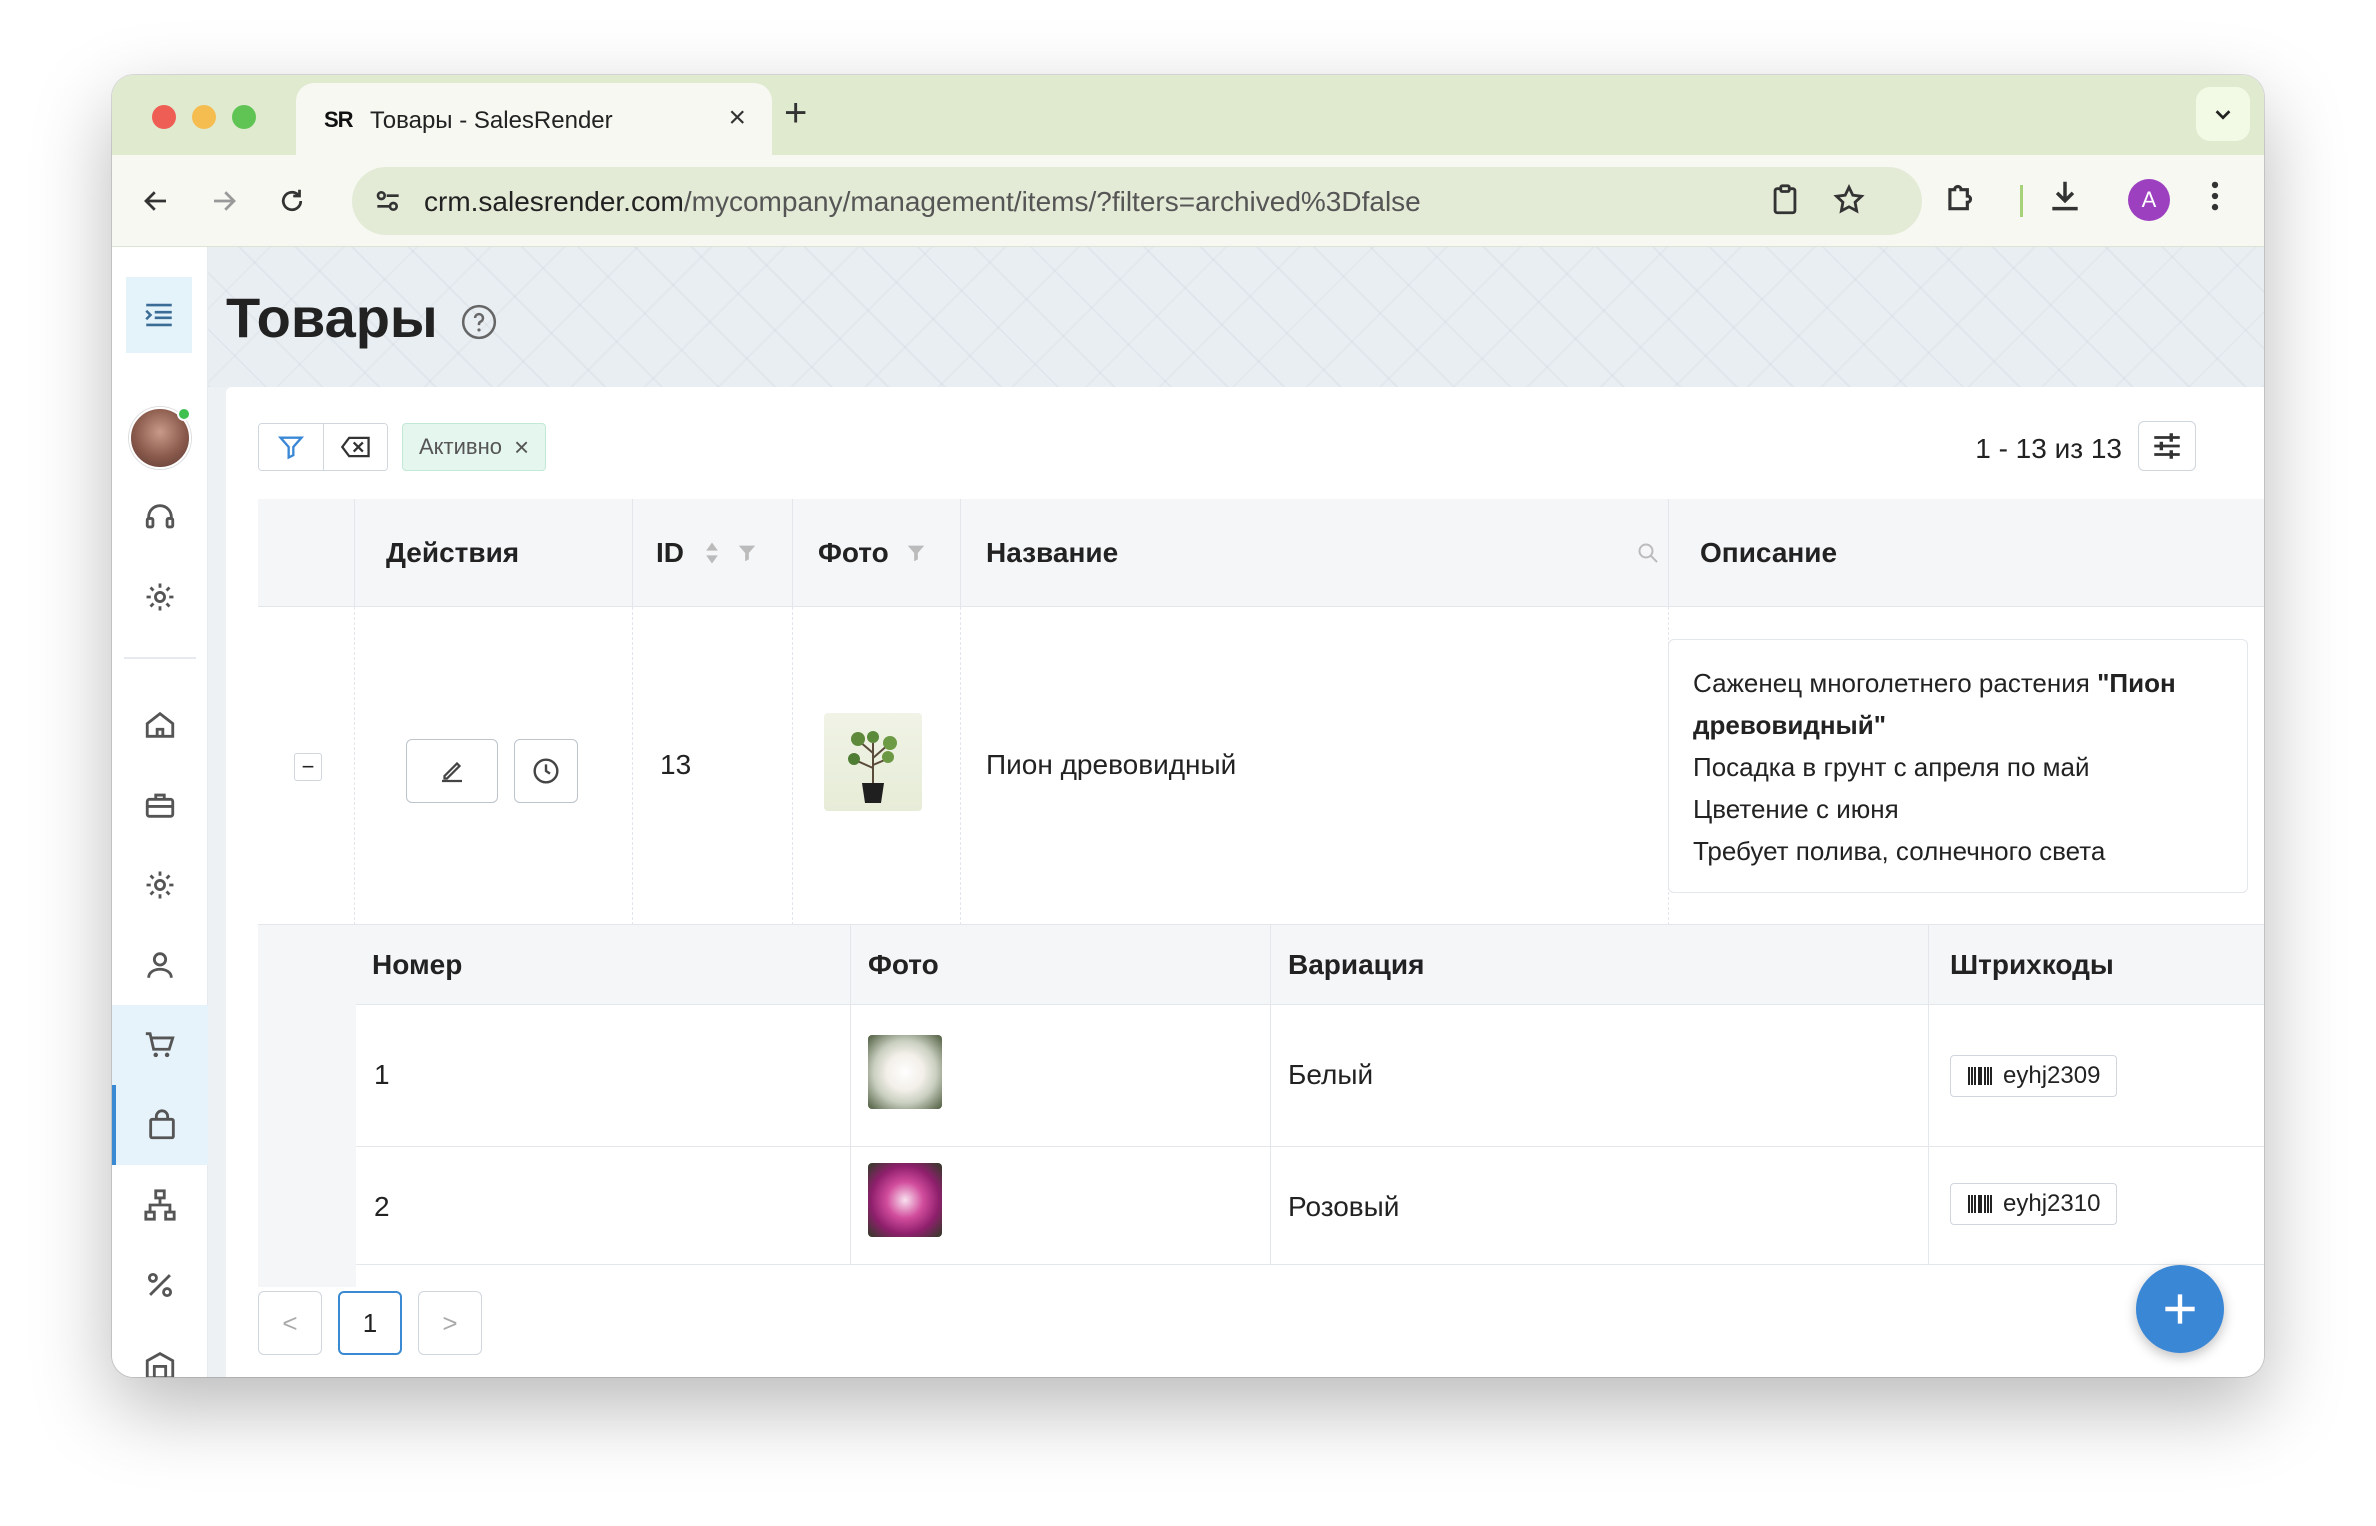 The width and height of the screenshot is (2376, 1526). I want to click on plant-thumbnail-icon, so click(872, 767).